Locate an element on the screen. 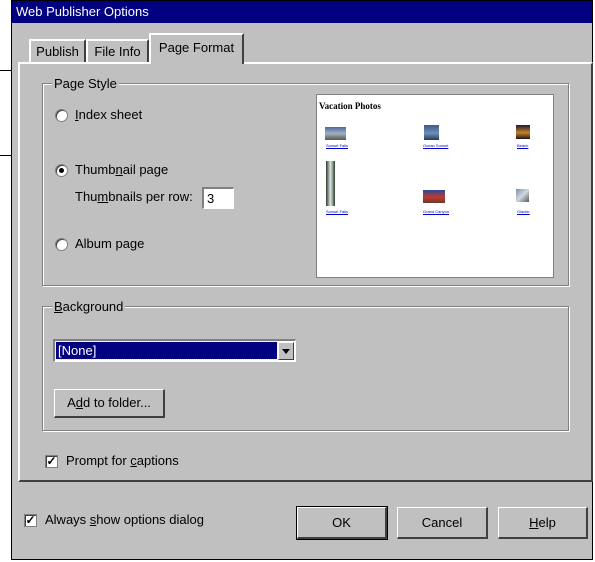 The width and height of the screenshot is (595, 562). always-show-options-checkbox: ✓ is located at coordinates (30, 520).